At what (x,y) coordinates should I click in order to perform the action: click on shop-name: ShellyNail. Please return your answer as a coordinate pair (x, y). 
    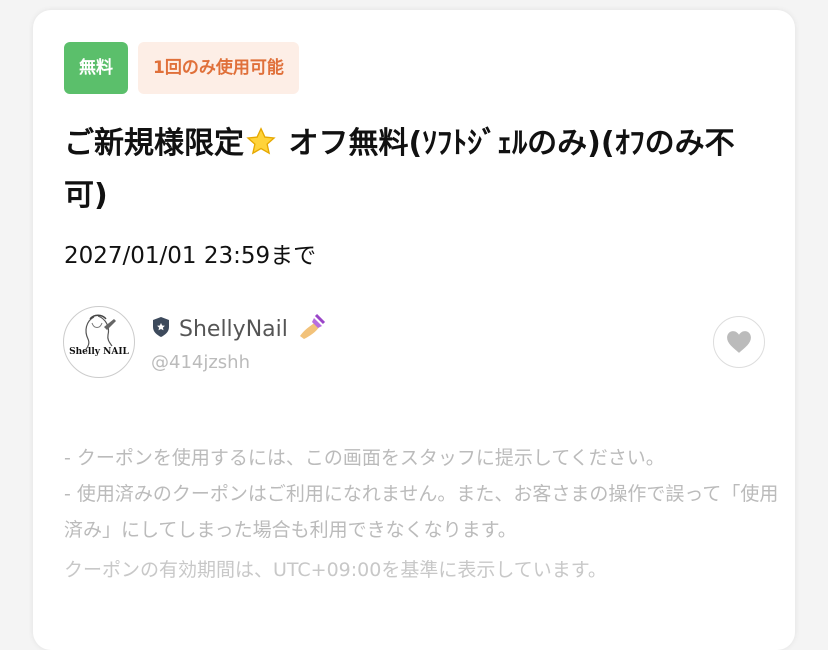
    Looking at the image, I should click on (233, 329).